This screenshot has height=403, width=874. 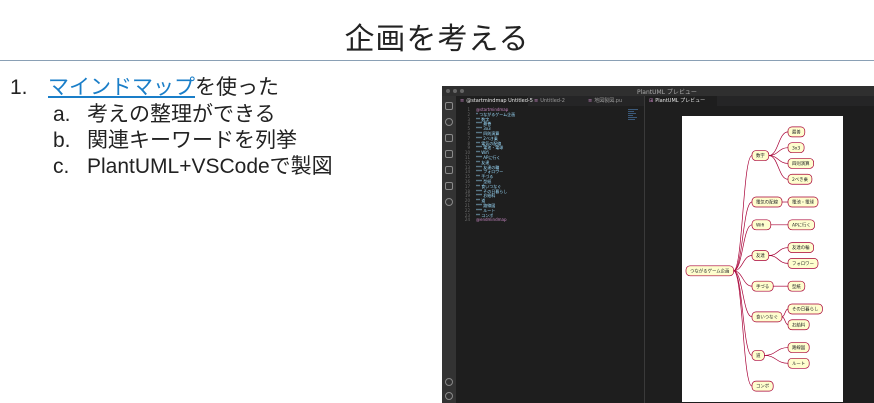 I want to click on node-label: つながるゲーム企画, so click(x=709, y=270).